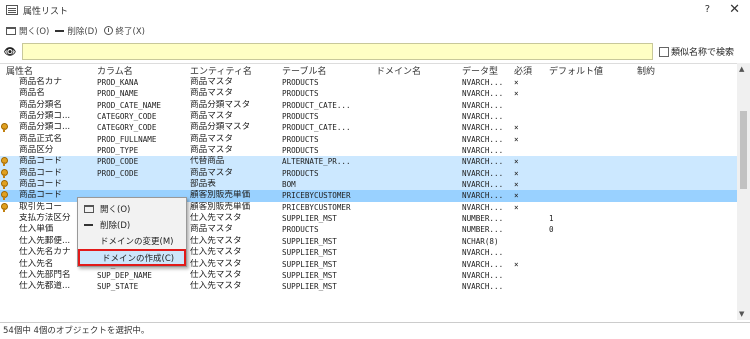 This screenshot has height=339, width=750. Describe the element at coordinates (10, 52) in the screenshot. I see `binoculars-icon: 👁` at that location.